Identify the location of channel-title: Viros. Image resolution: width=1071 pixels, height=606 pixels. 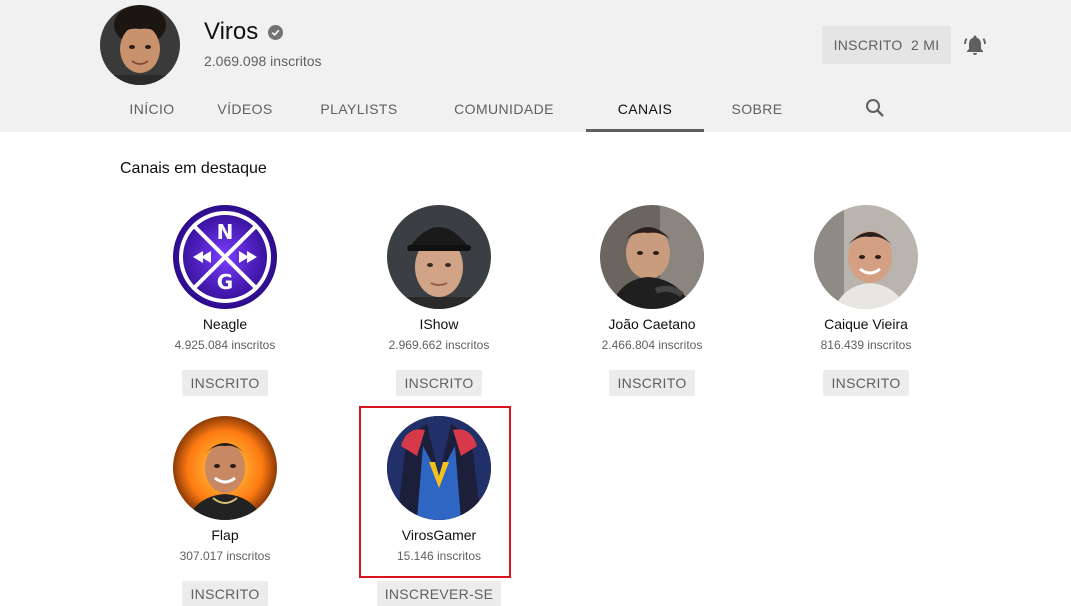
(244, 32).